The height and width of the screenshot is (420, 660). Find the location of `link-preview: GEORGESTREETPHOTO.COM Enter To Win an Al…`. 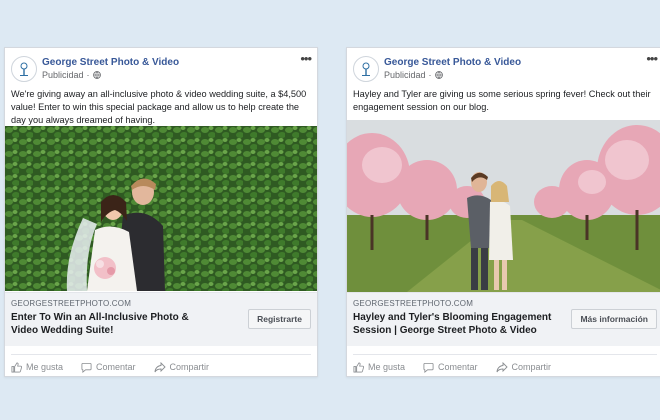

link-preview: GEORGESTREETPHOTO.COM Enter To Win an Al… is located at coordinates (161, 319).